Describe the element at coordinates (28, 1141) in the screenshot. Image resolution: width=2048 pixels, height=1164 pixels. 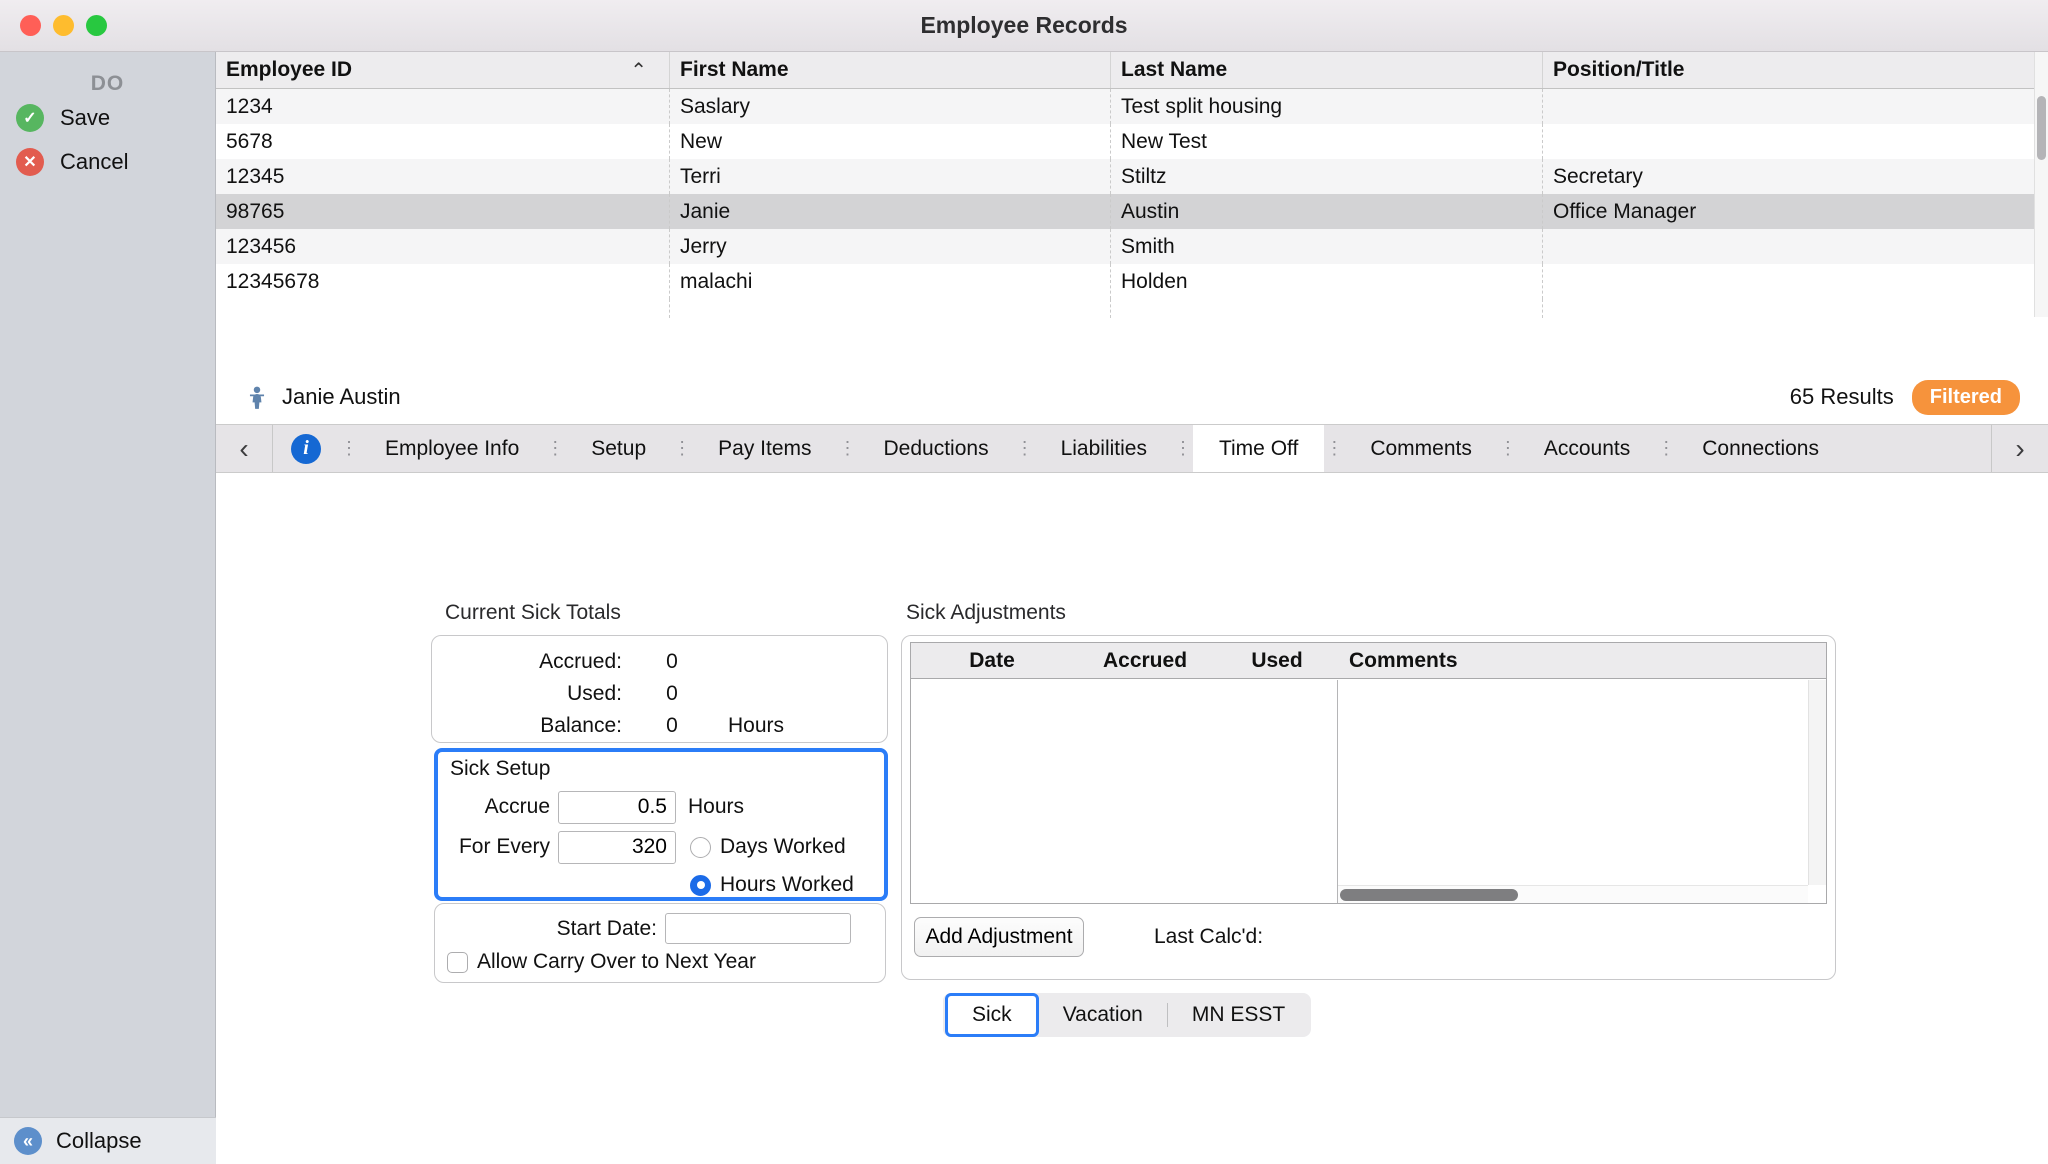
I see `collapse-chevrons-icon: «` at that location.